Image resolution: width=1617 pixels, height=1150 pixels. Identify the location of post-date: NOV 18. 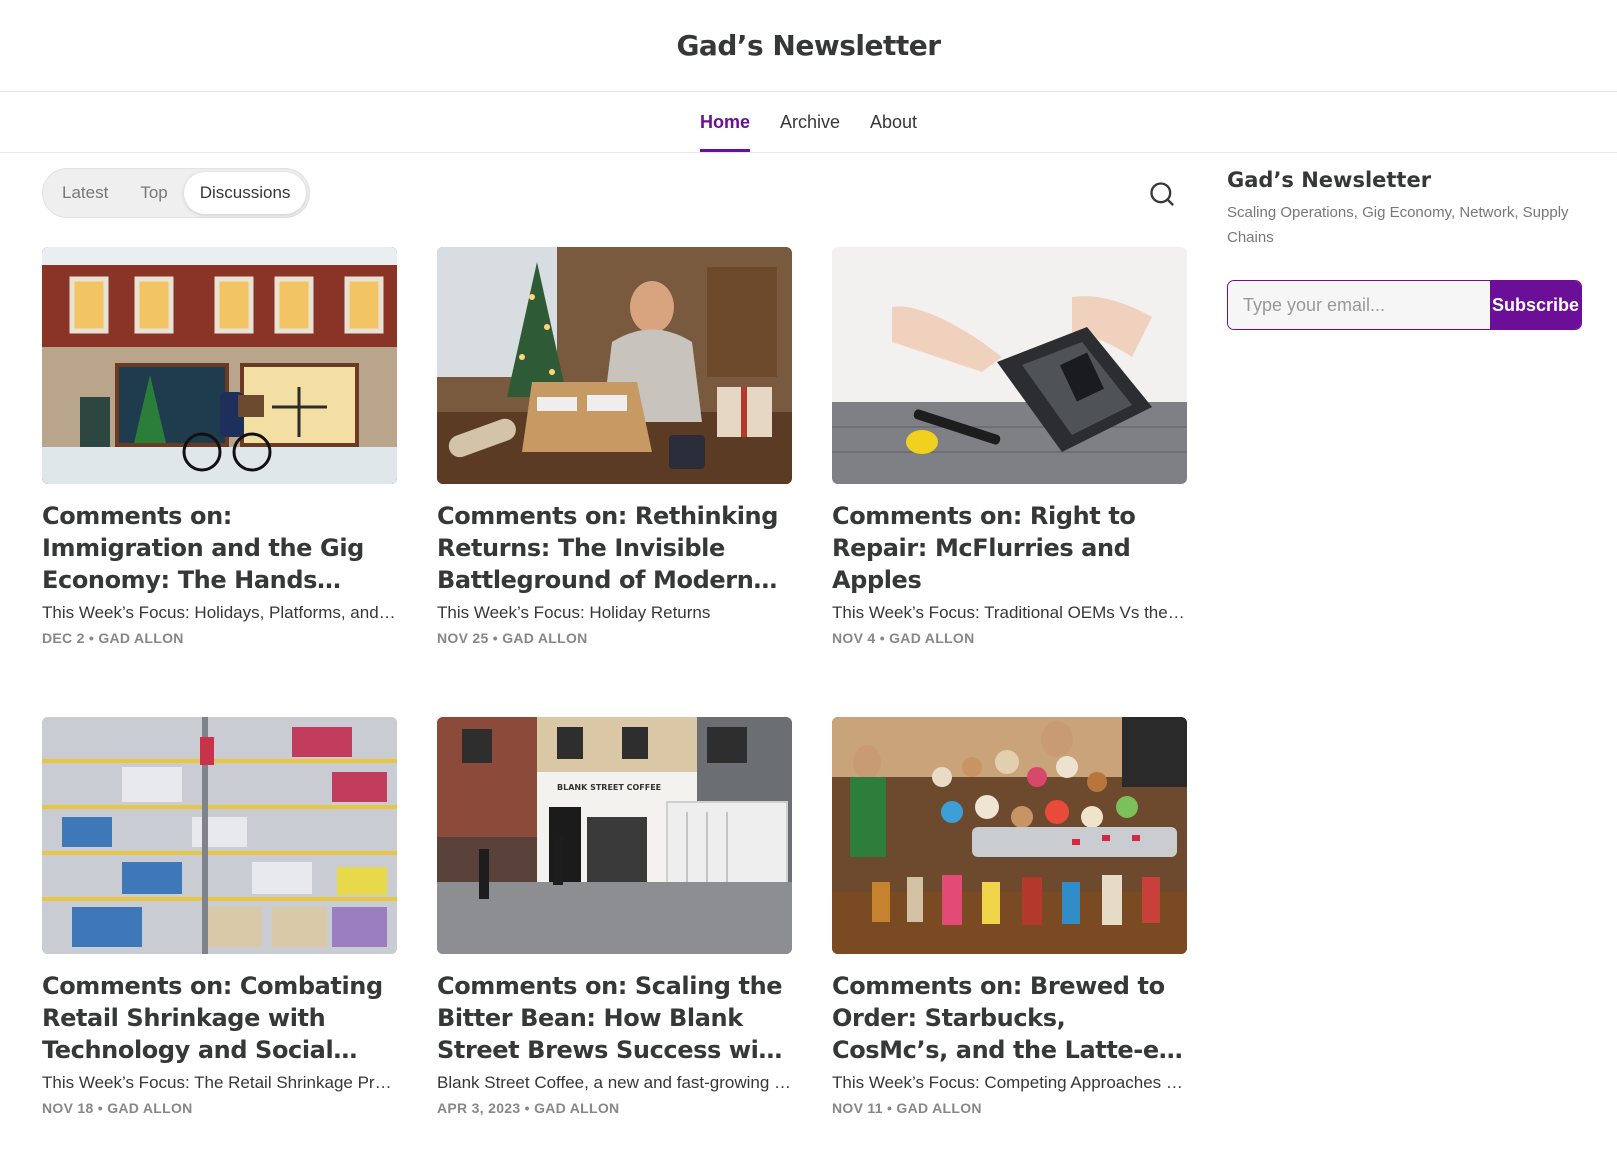
(68, 1108).